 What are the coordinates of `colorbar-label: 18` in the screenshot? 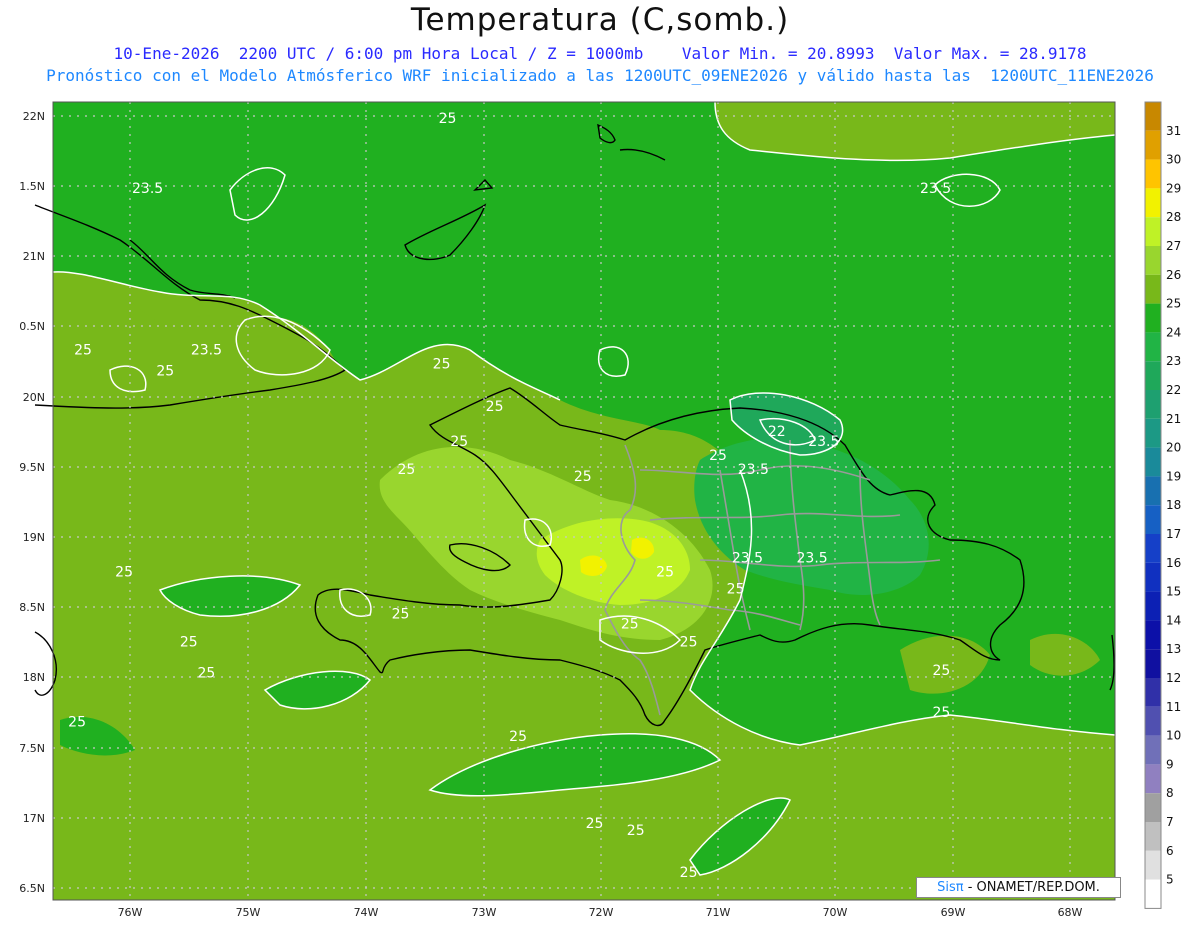 It's located at (1173, 505).